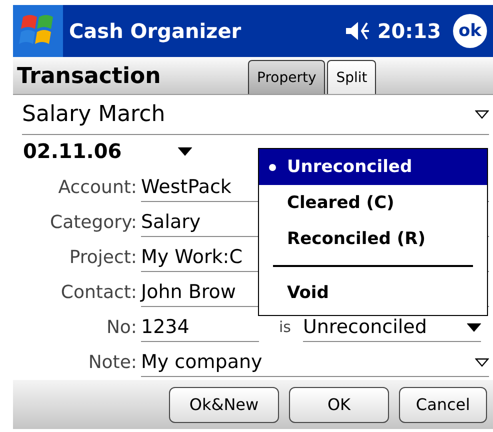  I want to click on start-button, so click(38, 31).